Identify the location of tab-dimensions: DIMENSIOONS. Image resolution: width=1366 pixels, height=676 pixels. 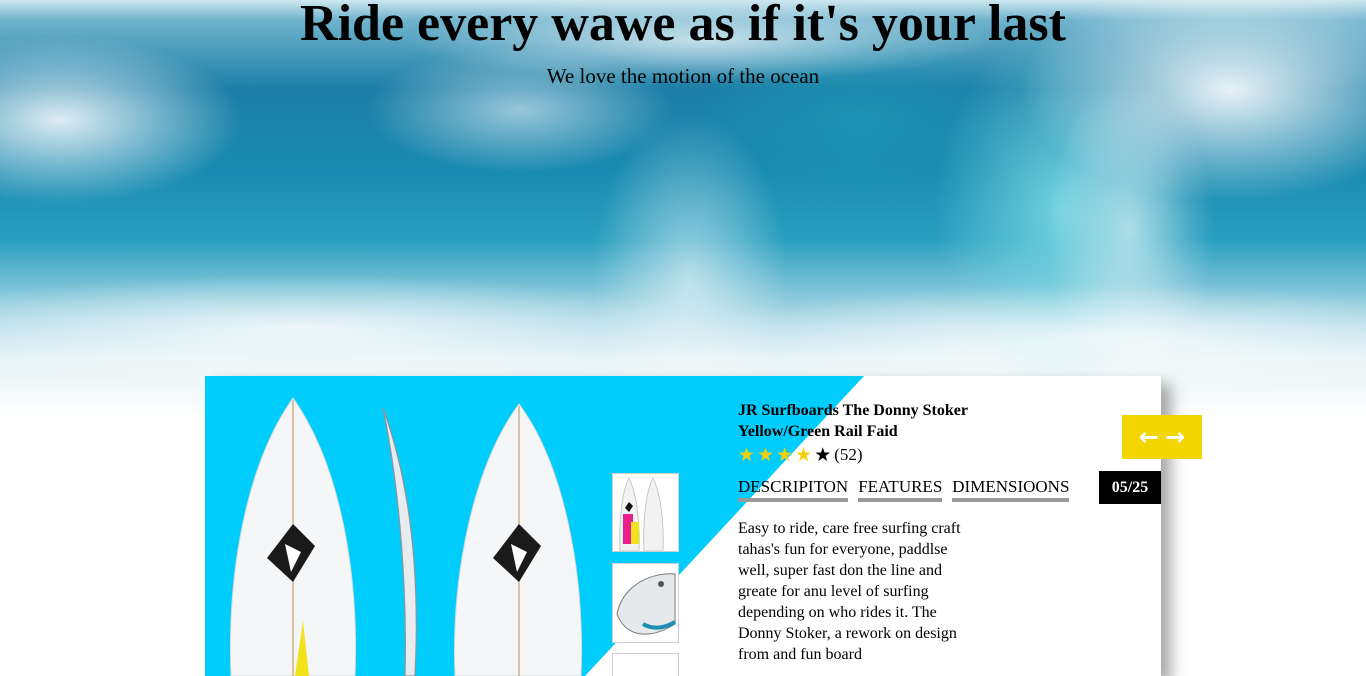
(1011, 489).